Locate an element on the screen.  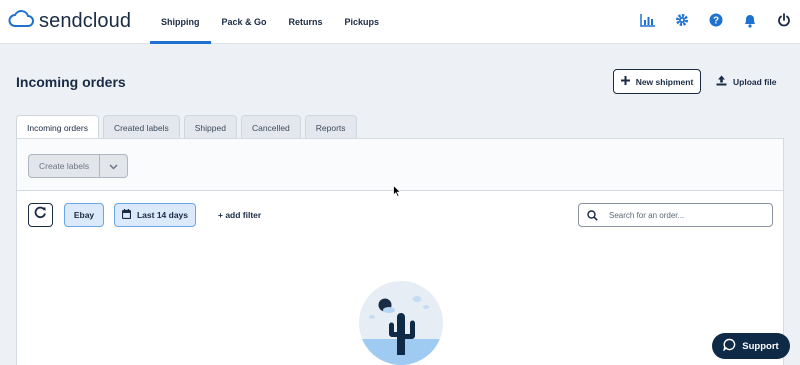
analytics-icon is located at coordinates (648, 20).